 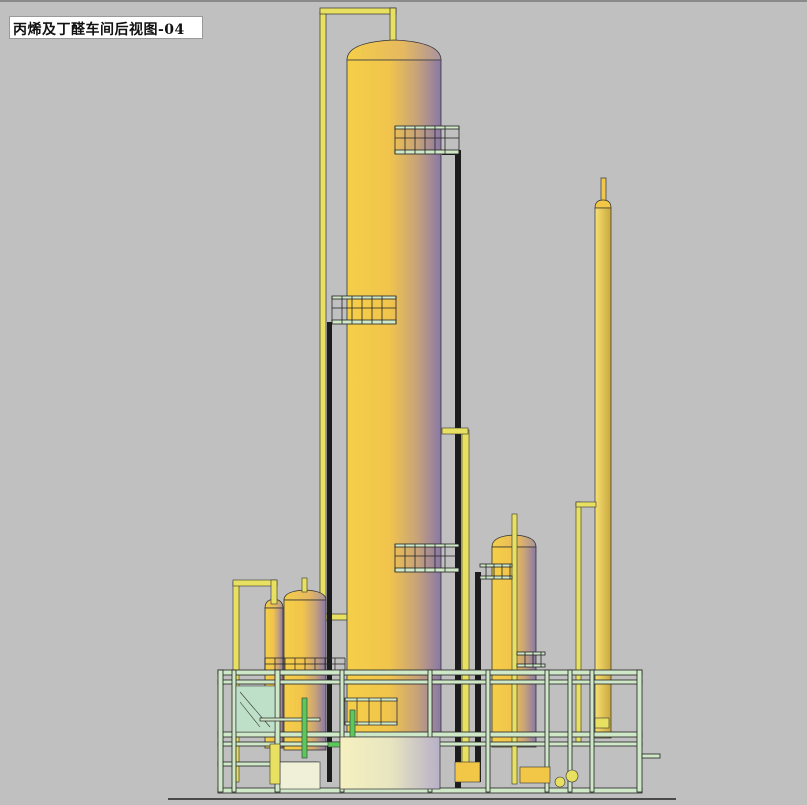 I want to click on stair-panel, so click(x=255, y=709).